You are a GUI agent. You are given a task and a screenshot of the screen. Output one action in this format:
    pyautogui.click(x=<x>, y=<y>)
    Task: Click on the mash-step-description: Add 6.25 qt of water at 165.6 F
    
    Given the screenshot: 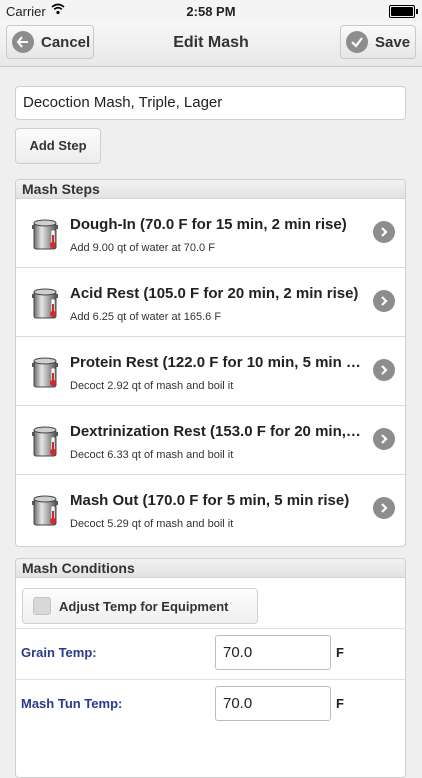 What is the action you would take?
    pyautogui.click(x=146, y=317)
    